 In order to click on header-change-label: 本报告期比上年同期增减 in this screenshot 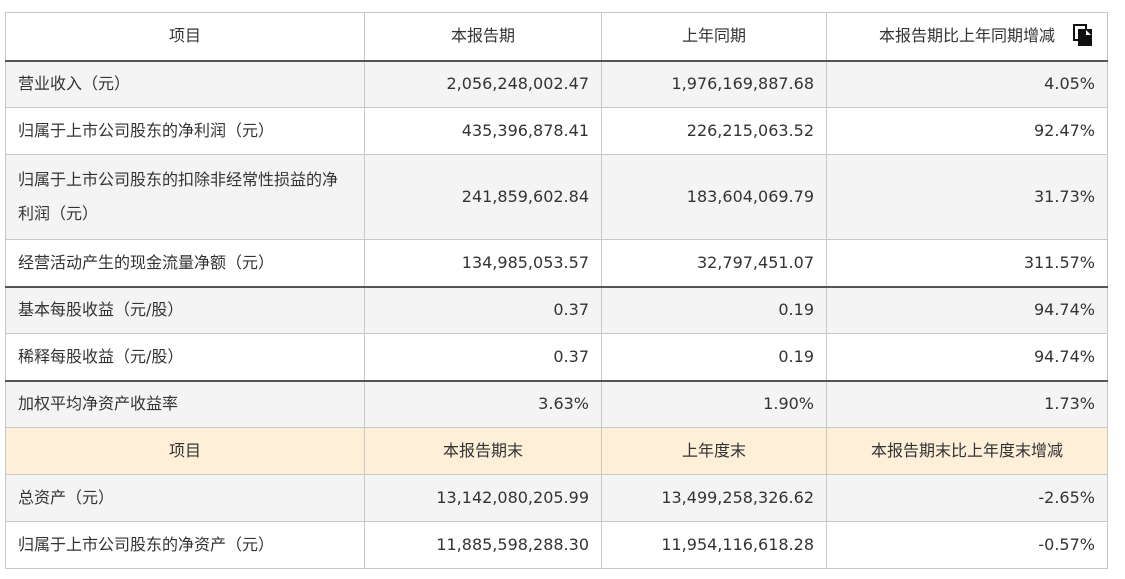, I will do `click(966, 36)`.